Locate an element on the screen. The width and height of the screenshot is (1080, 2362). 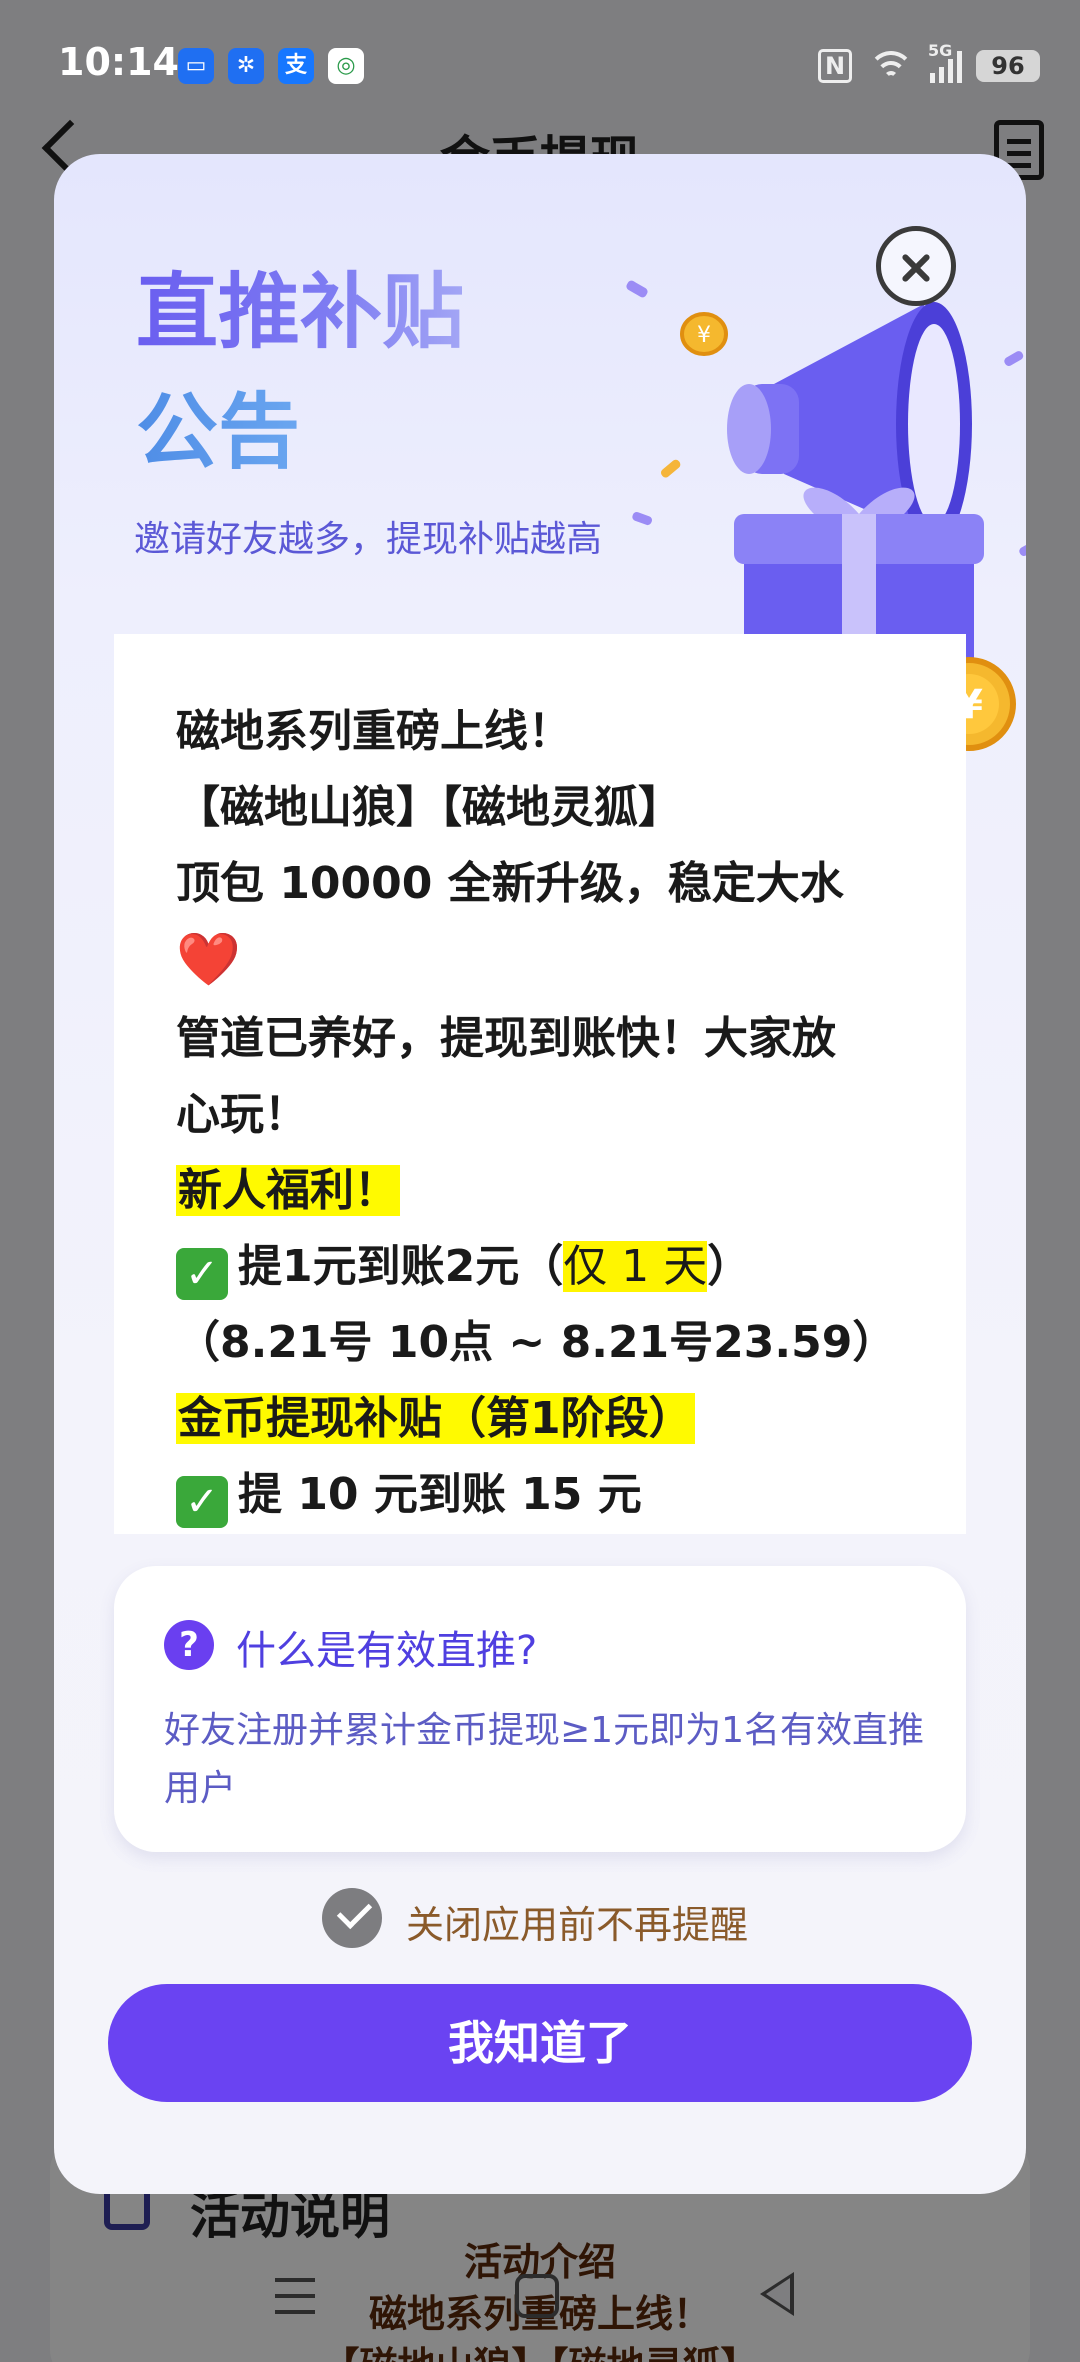
effective-referral-info-card: ? 什么是有效直推? 好友注册并累计金币提现≥1元即为1名有效直推用户 is located at coordinates (540, 1709).